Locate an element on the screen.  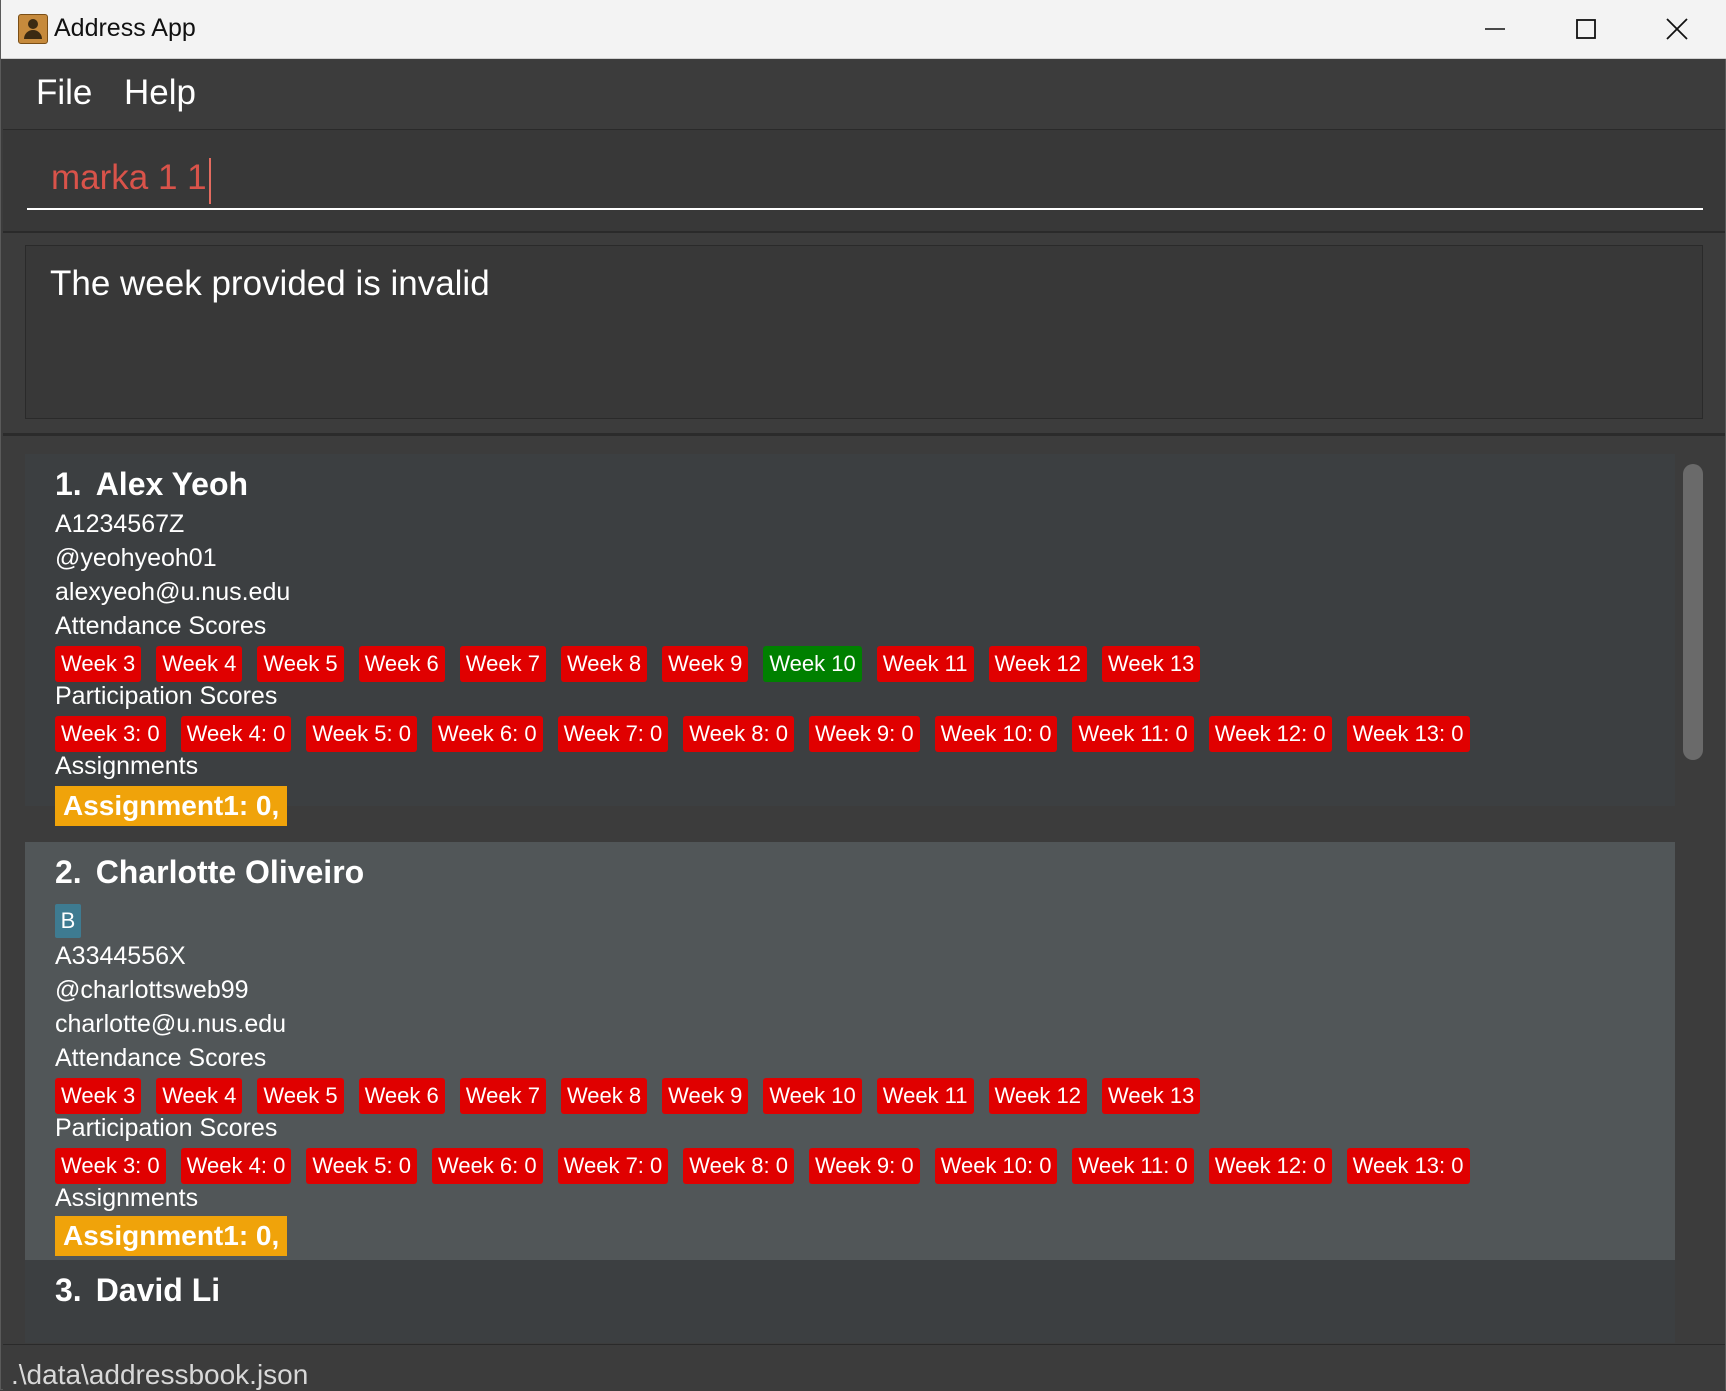
person-name: Charlotte Oliveiro is located at coordinates (230, 872).